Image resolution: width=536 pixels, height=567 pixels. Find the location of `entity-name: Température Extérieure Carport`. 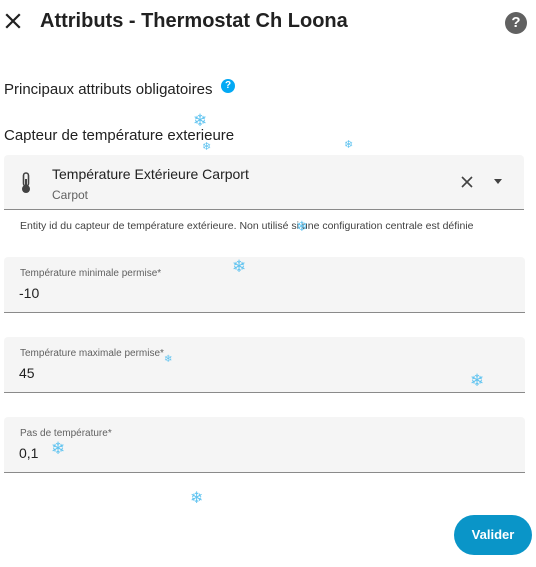

entity-name: Température Extérieure Carport is located at coordinates (150, 174).